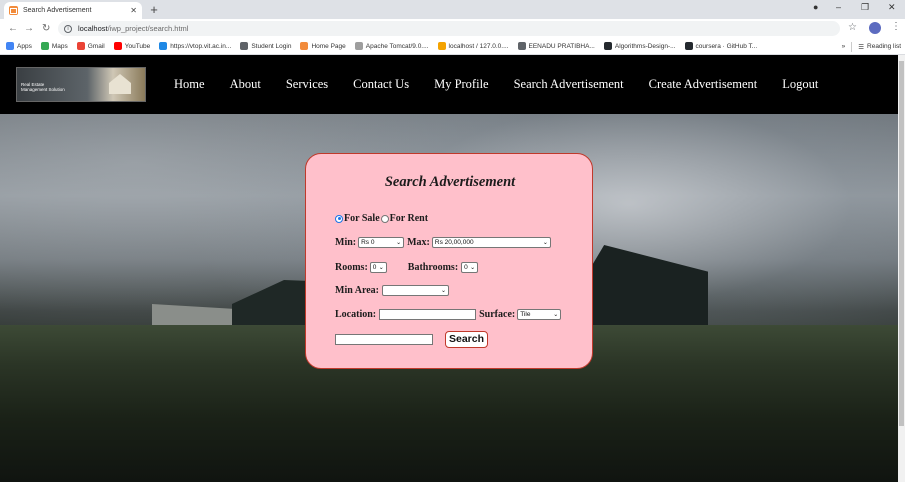 This screenshot has height=482, width=905. What do you see at coordinates (875, 28) in the screenshot?
I see `profile-avatar-icon` at bounding box center [875, 28].